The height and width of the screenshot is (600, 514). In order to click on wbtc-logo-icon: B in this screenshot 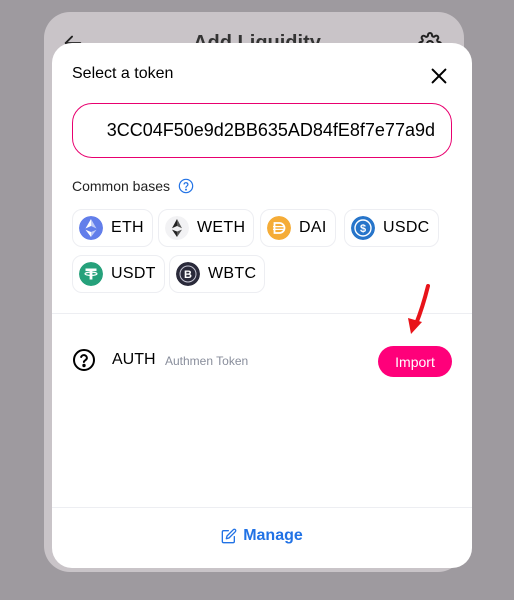, I will do `click(188, 274)`.